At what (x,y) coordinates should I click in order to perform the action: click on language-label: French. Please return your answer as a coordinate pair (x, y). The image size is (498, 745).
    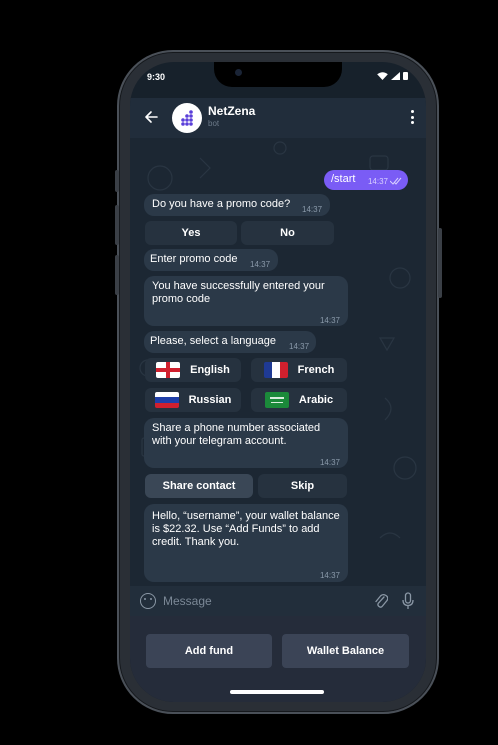
    Looking at the image, I should click on (316, 370).